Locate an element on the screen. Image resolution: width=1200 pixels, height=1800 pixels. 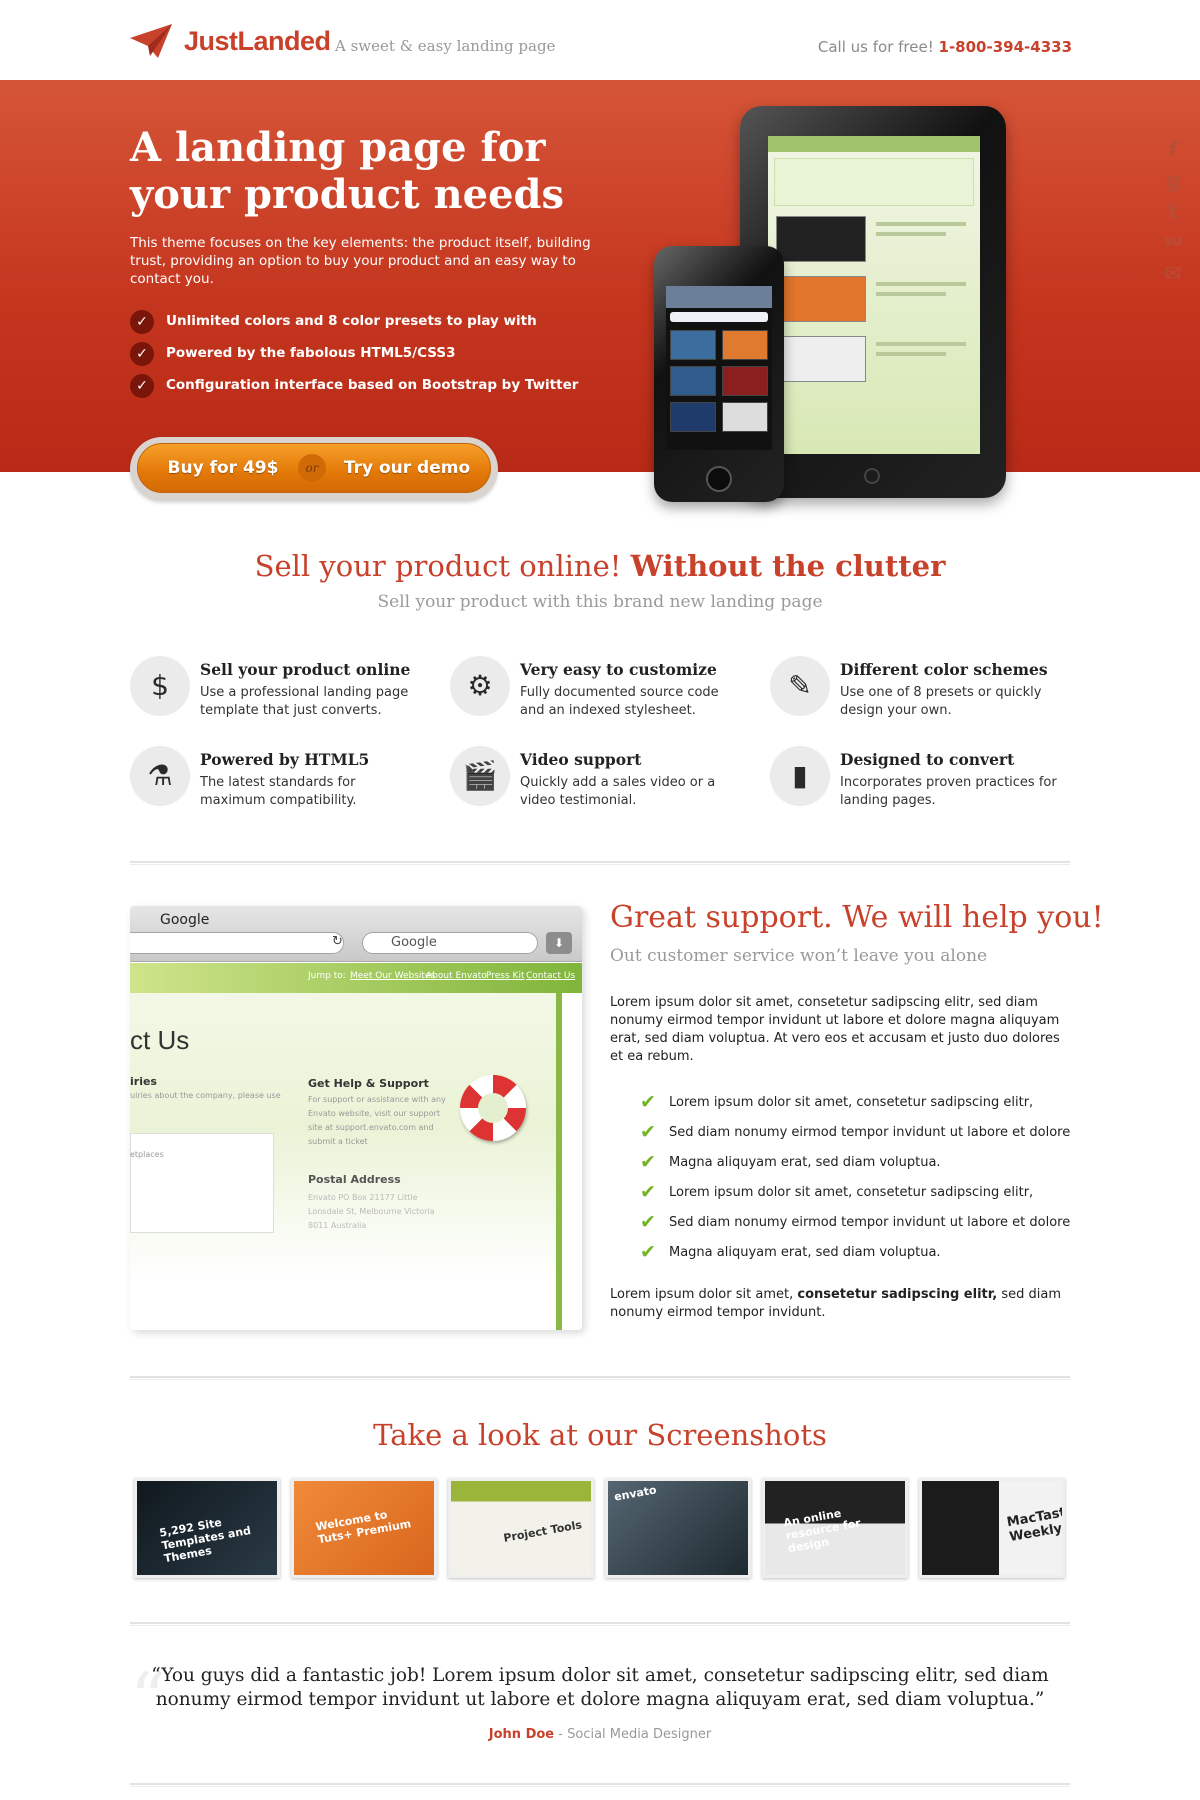
facebook-icon: f is located at coordinates (1173, 149).